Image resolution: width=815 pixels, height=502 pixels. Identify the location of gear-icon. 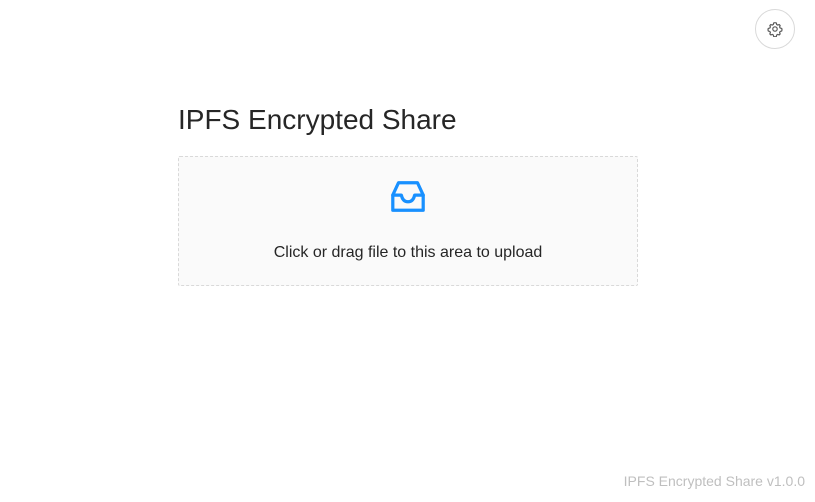
(775, 29).